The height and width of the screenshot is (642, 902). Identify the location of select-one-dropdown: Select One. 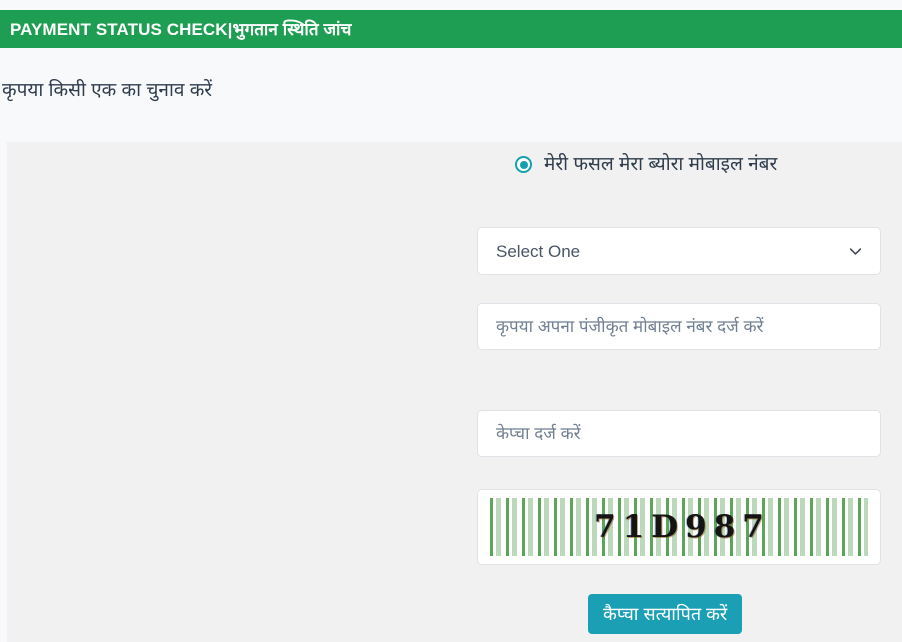
(679, 251).